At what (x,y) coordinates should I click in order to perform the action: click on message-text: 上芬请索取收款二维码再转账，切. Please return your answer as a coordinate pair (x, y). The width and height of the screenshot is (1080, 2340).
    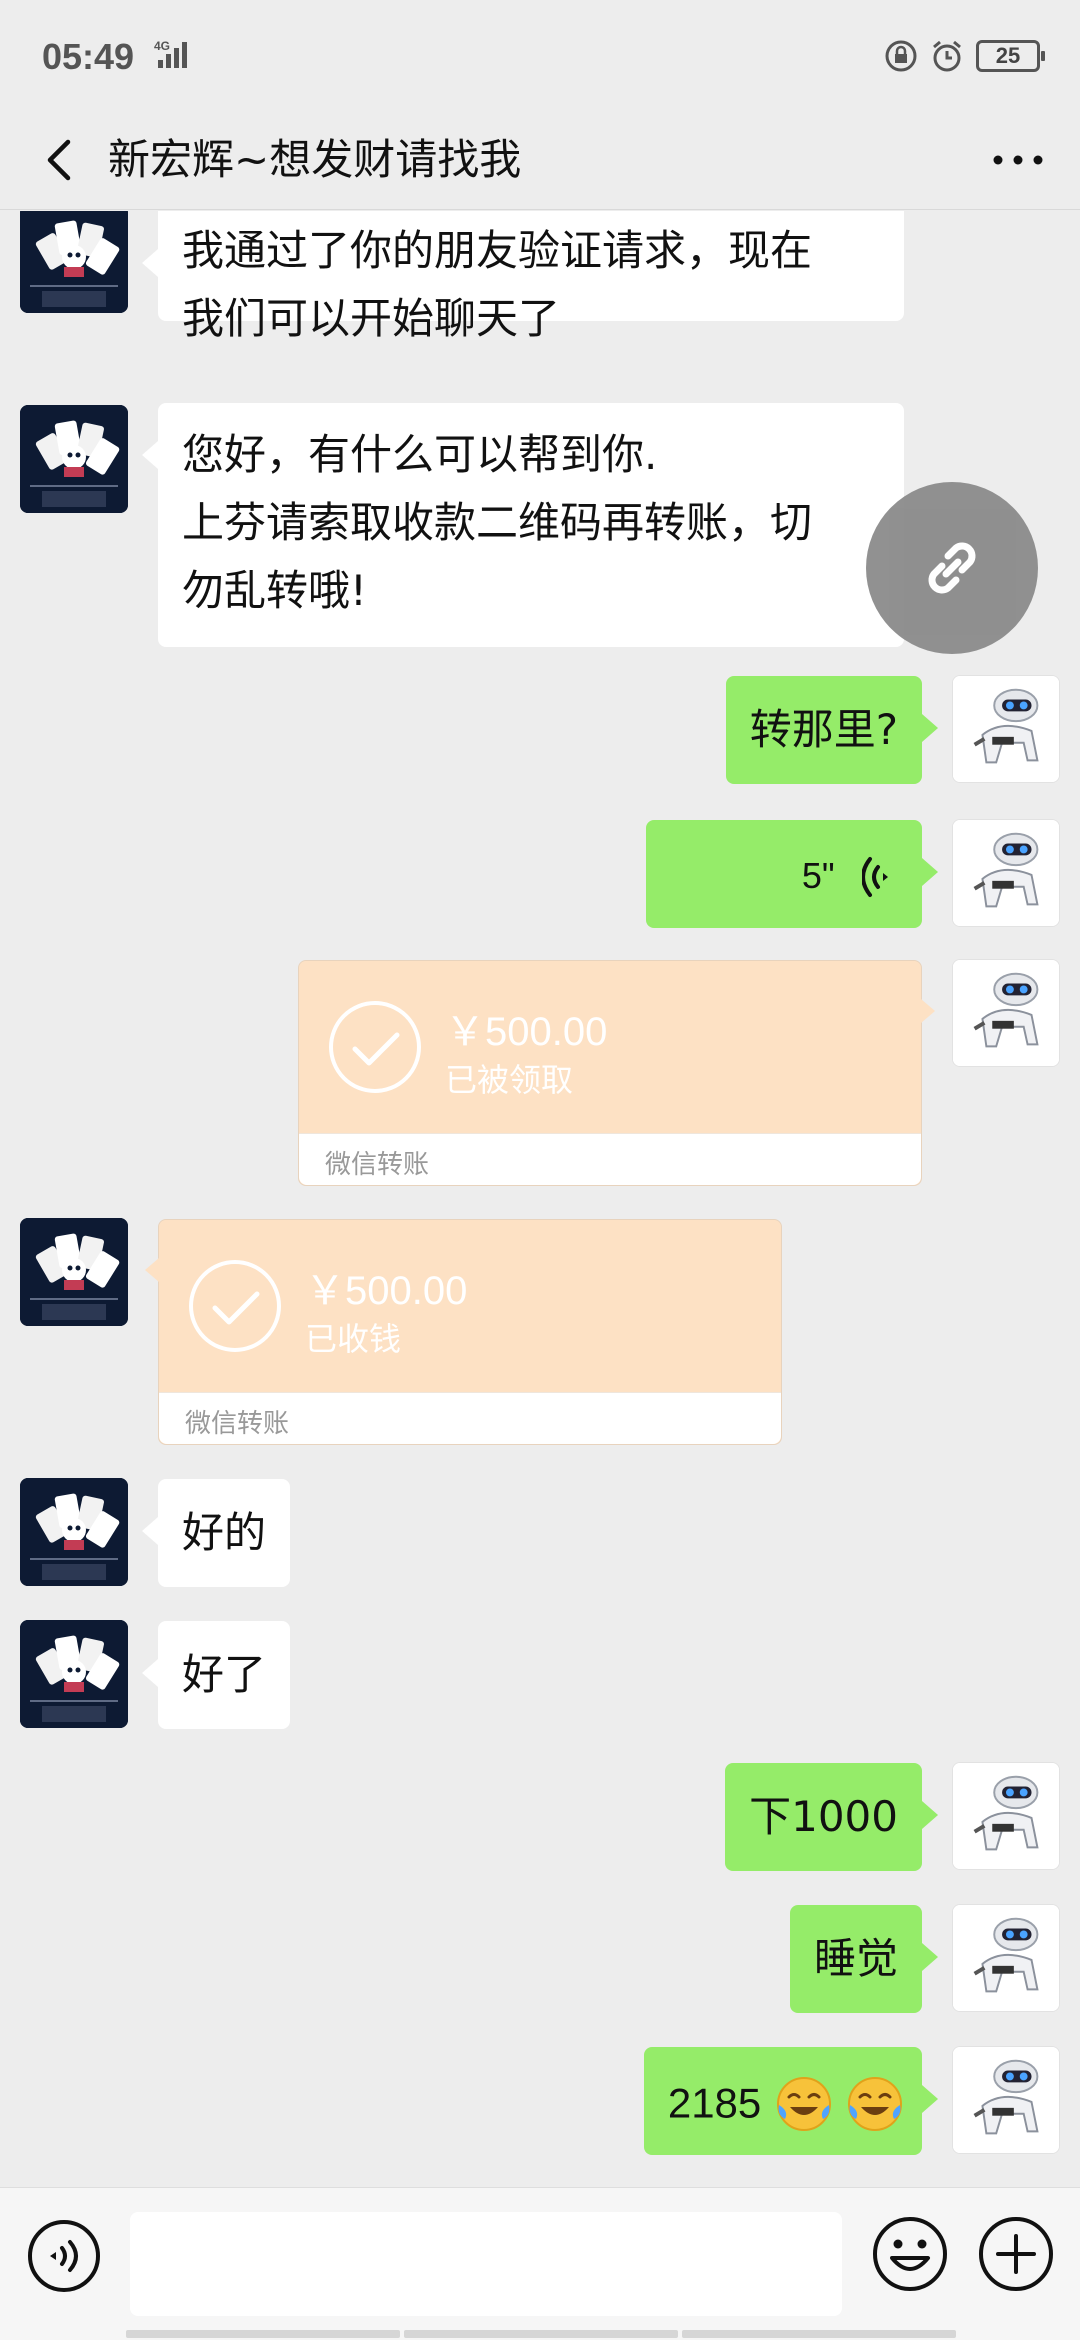
    Looking at the image, I should click on (497, 522).